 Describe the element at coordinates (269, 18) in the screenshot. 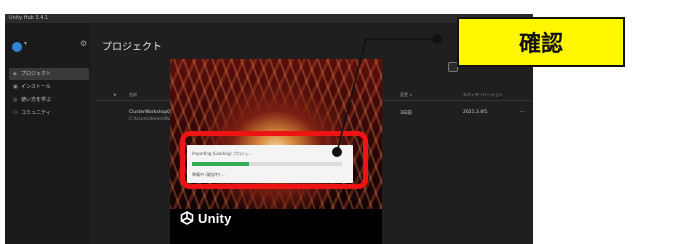

I see `window-title: Unity Hub 3.4.1` at that location.